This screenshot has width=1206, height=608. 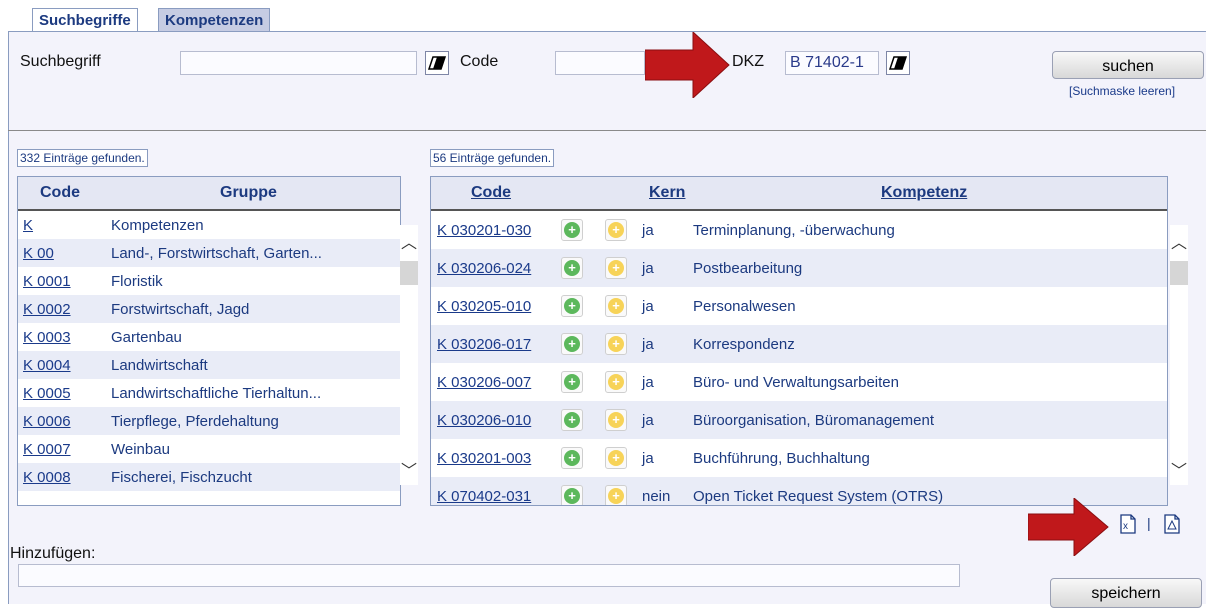 I want to click on left-scrollbar: ︿ ﹀, so click(x=409, y=355).